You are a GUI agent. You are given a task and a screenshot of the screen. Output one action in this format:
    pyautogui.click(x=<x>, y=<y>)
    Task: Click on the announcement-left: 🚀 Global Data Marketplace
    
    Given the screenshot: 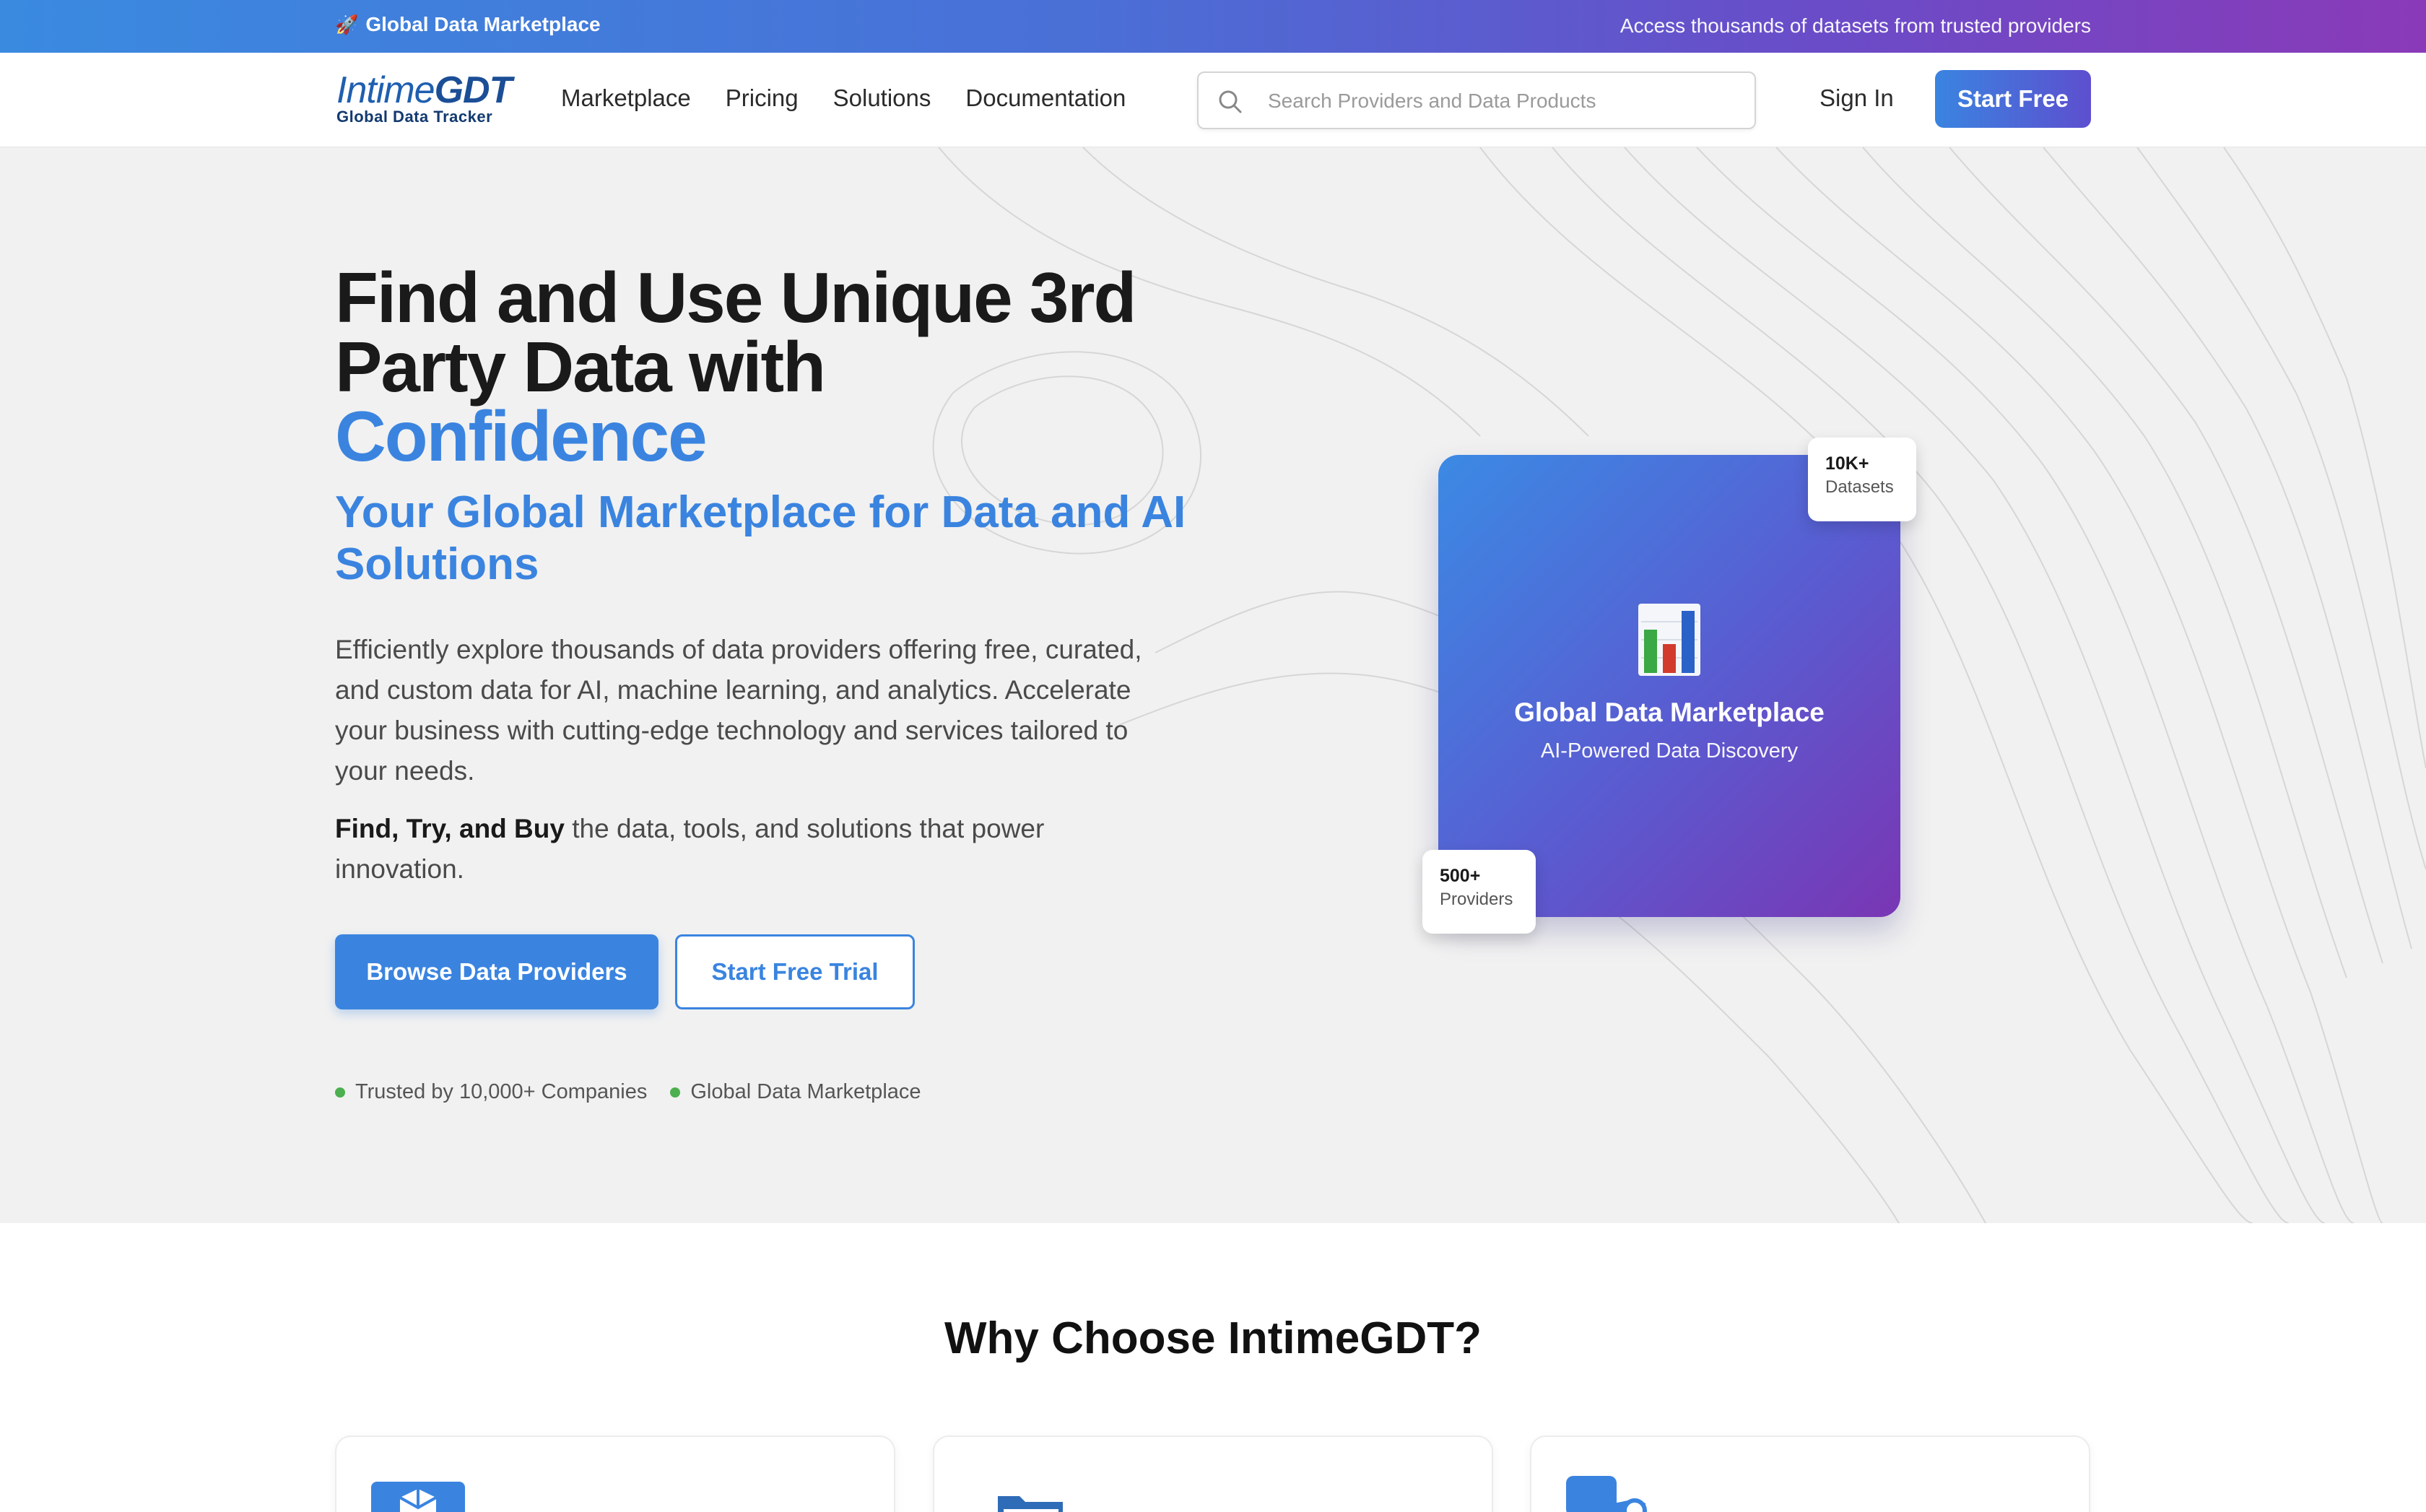 What is the action you would take?
    pyautogui.click(x=468, y=24)
    